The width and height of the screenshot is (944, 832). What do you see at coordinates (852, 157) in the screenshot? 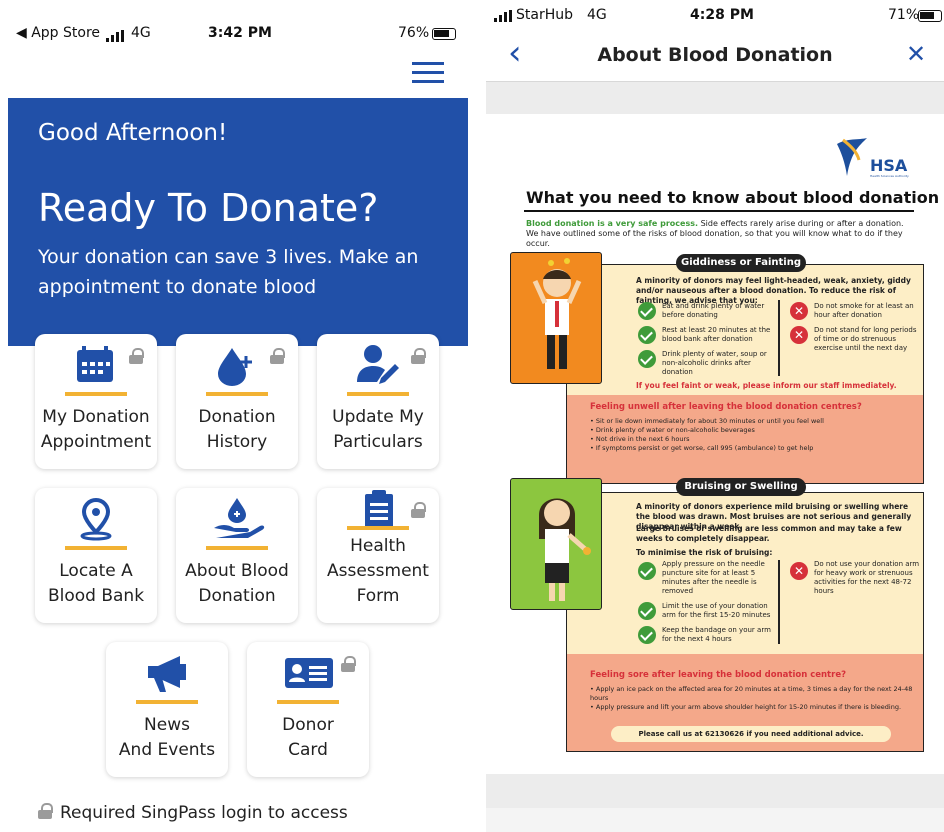
I see `hsa-logo-icon` at bounding box center [852, 157].